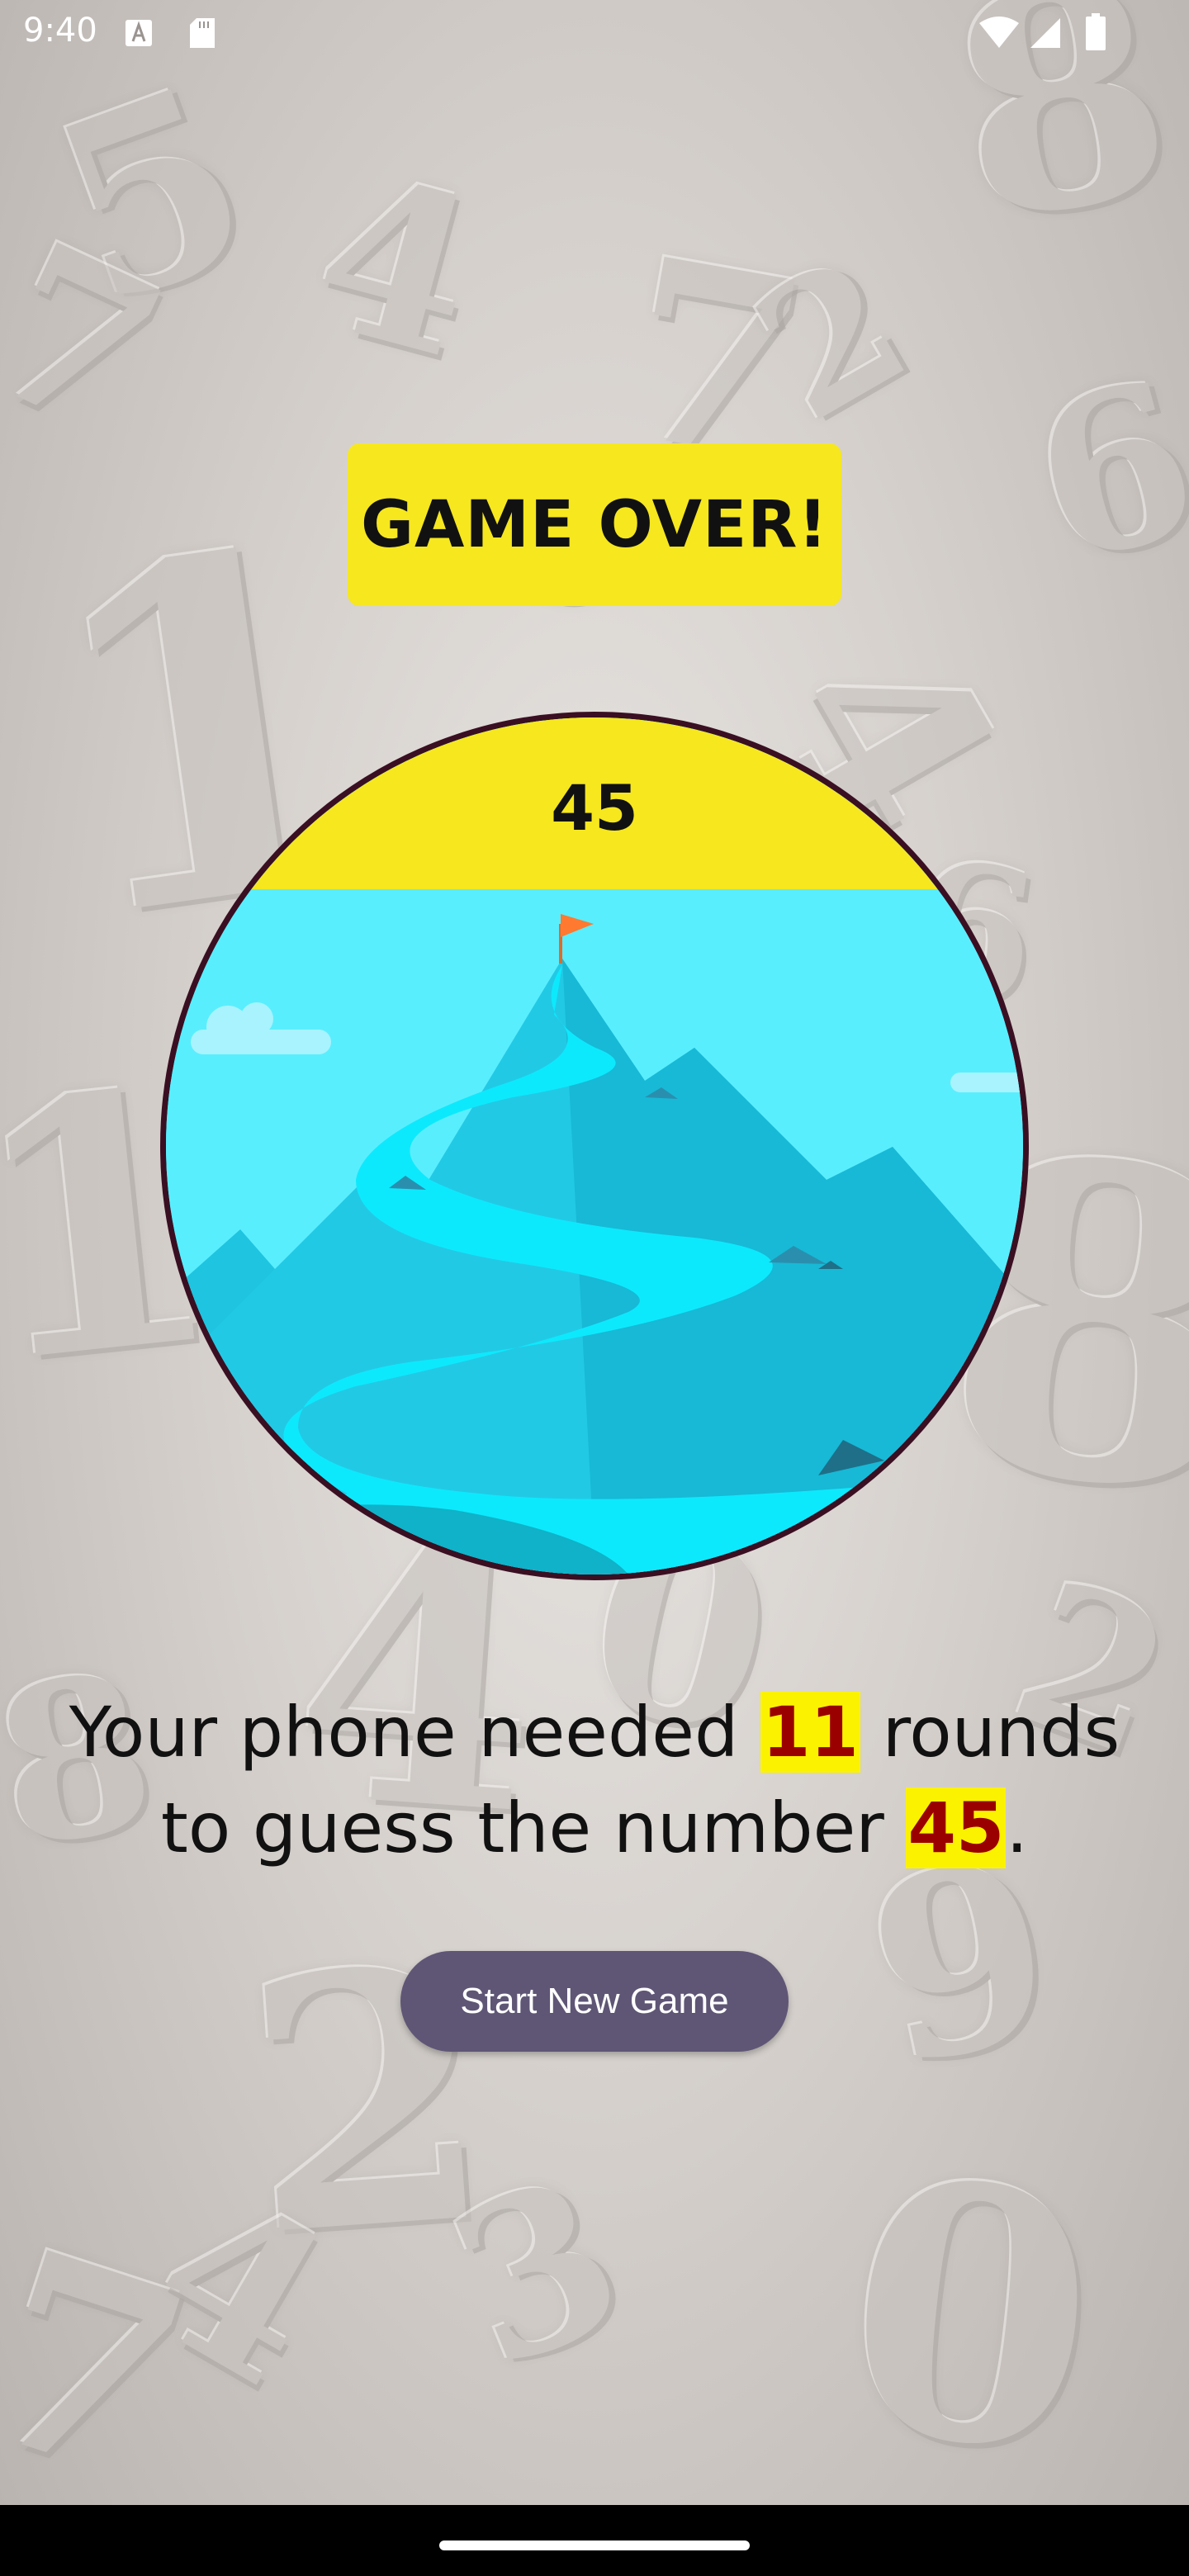 Image resolution: width=1189 pixels, height=2576 pixels. I want to click on bg-digit: 6, so click(1099, 472).